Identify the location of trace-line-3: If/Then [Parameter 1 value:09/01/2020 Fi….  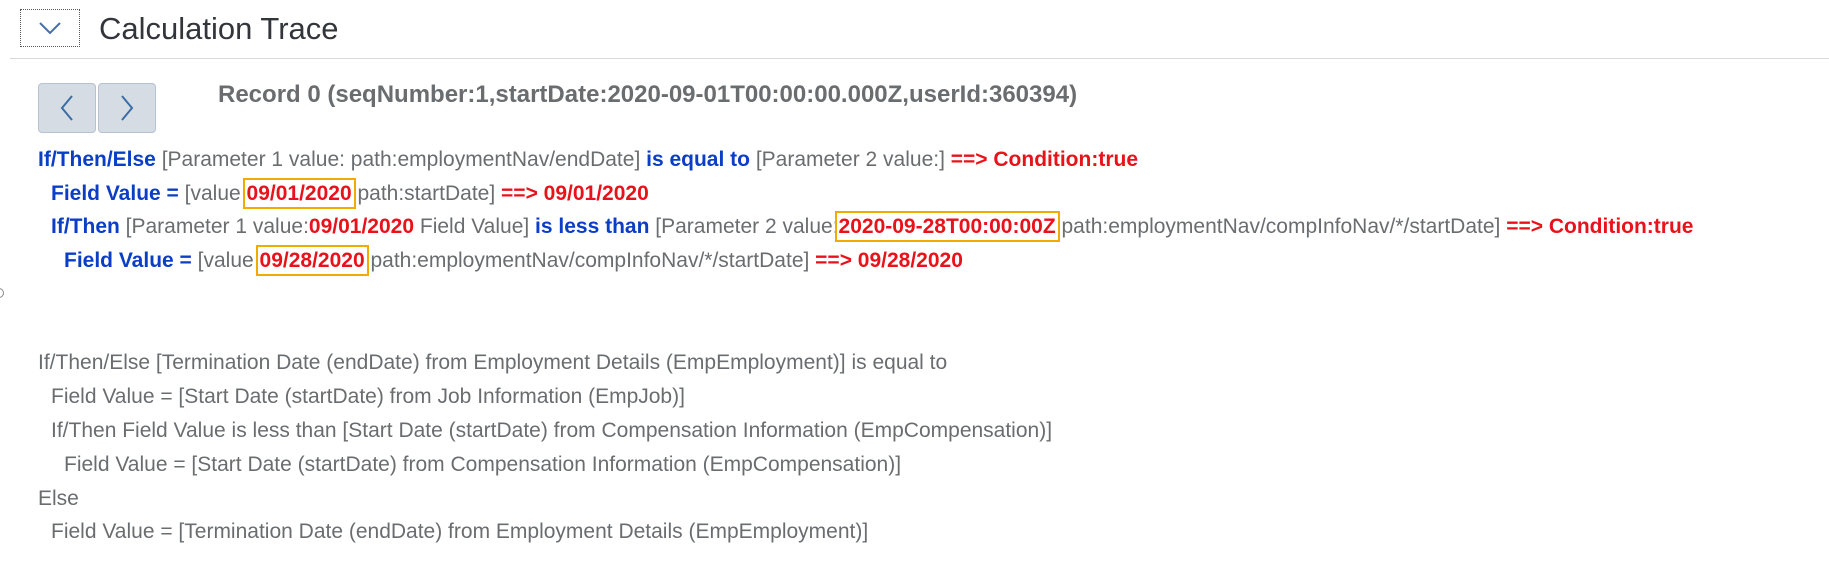
(872, 226).